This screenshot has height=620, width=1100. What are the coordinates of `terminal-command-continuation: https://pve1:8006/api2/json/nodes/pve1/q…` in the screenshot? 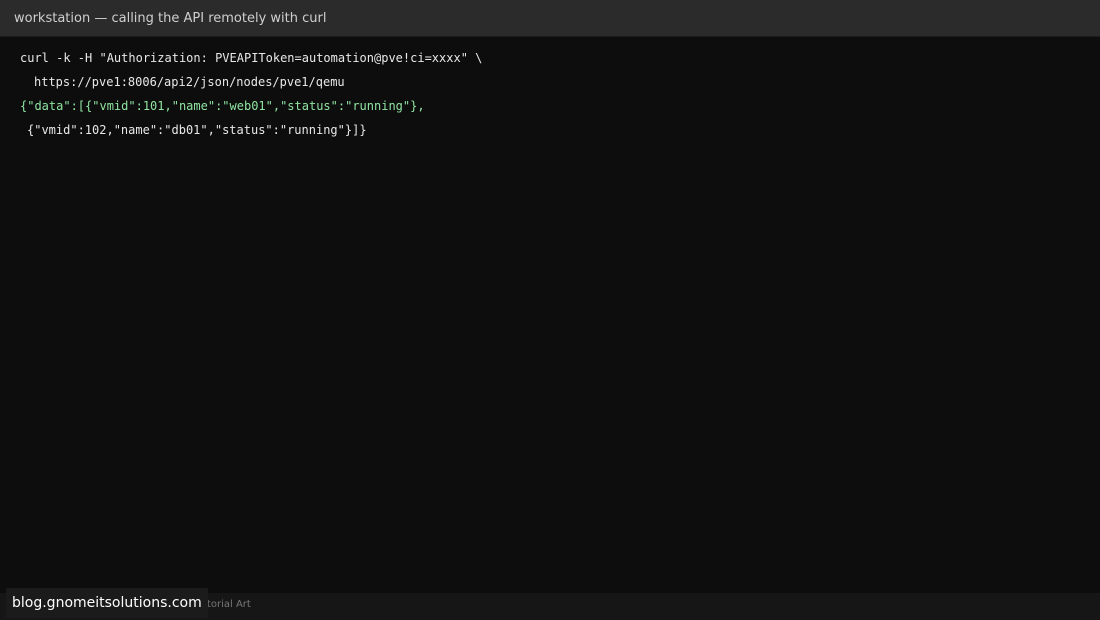 It's located at (189, 82).